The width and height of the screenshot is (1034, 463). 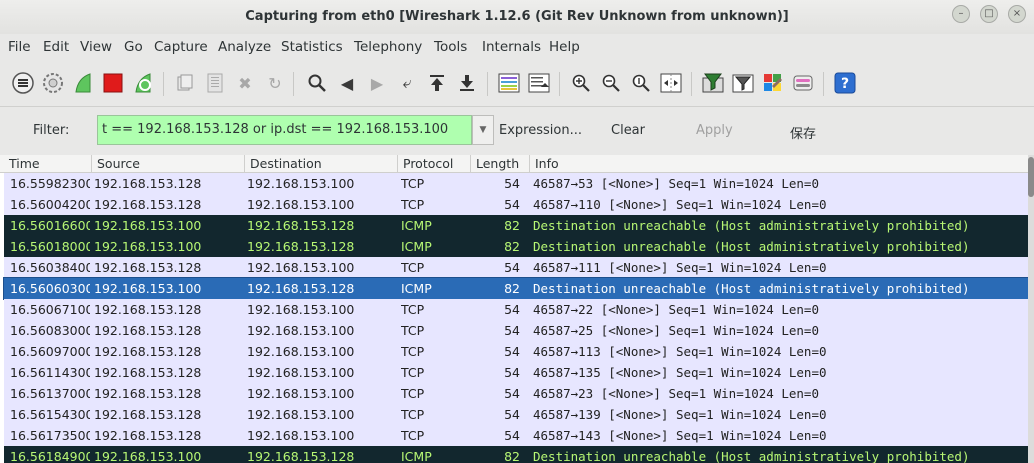 What do you see at coordinates (317, 83) in the screenshot?
I see `find-packet-icon` at bounding box center [317, 83].